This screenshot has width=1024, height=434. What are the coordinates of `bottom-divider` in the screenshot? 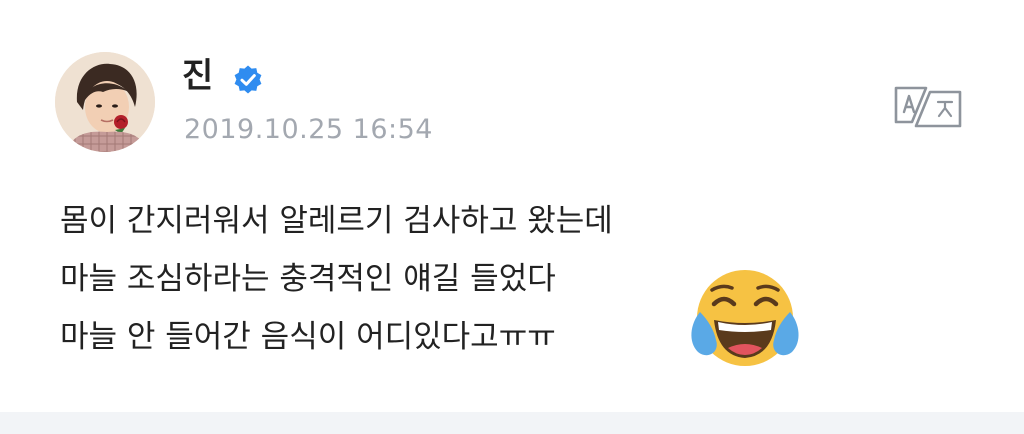 It's located at (512, 423).